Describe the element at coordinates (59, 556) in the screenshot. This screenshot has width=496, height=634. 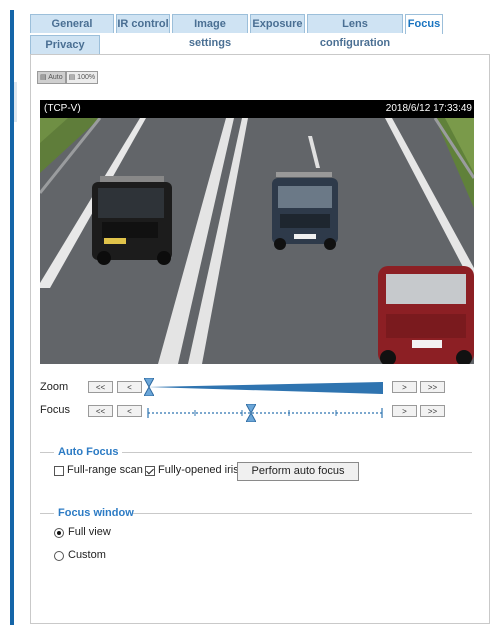
I see `custom-radio` at that location.